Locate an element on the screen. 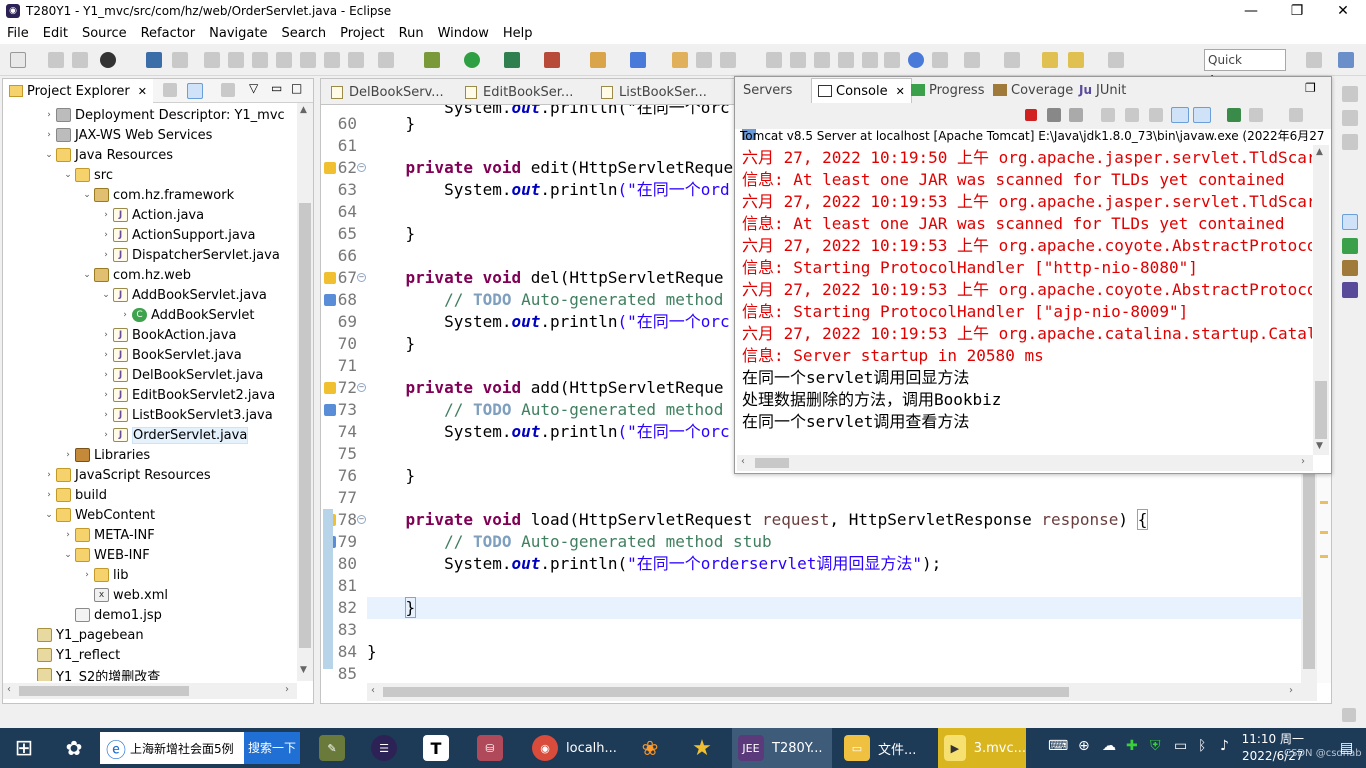 This screenshot has height=768, width=1366. close-button: ✕ is located at coordinates (1343, 11).